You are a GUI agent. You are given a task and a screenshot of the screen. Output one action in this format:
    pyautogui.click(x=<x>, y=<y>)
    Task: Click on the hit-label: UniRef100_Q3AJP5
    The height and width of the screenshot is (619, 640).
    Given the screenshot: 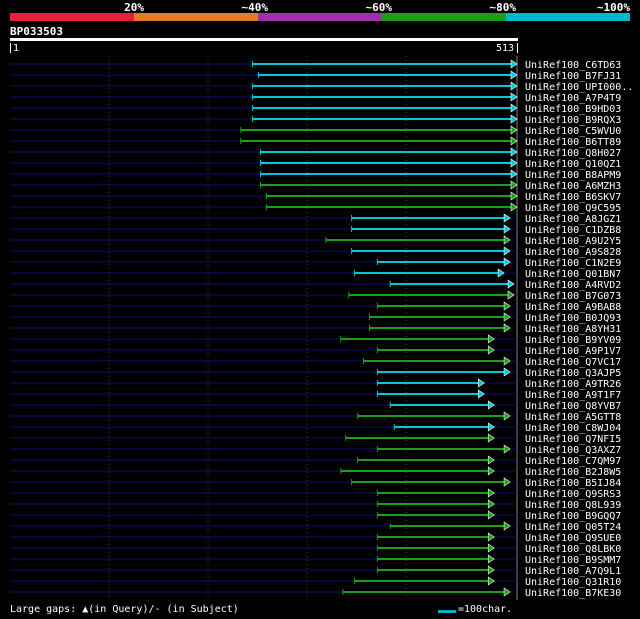 What is the action you would take?
    pyautogui.click(x=573, y=373)
    